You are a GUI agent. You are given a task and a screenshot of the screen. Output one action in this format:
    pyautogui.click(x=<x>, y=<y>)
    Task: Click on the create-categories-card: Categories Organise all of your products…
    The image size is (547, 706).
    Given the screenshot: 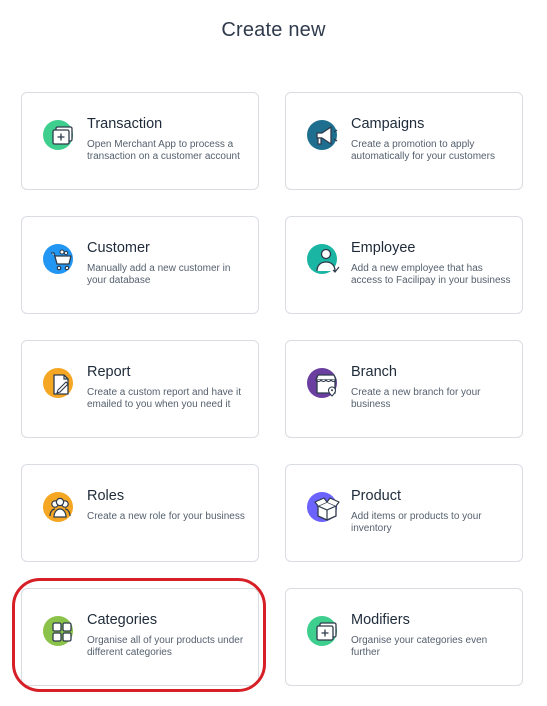 What is the action you would take?
    pyautogui.click(x=140, y=637)
    